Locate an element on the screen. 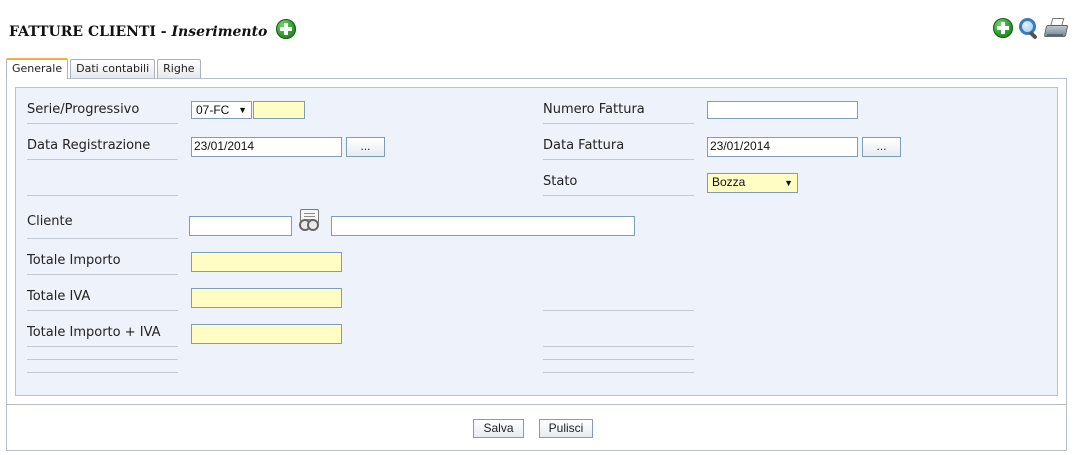 This screenshot has width=1075, height=455. add-new-icon is located at coordinates (1003, 28).